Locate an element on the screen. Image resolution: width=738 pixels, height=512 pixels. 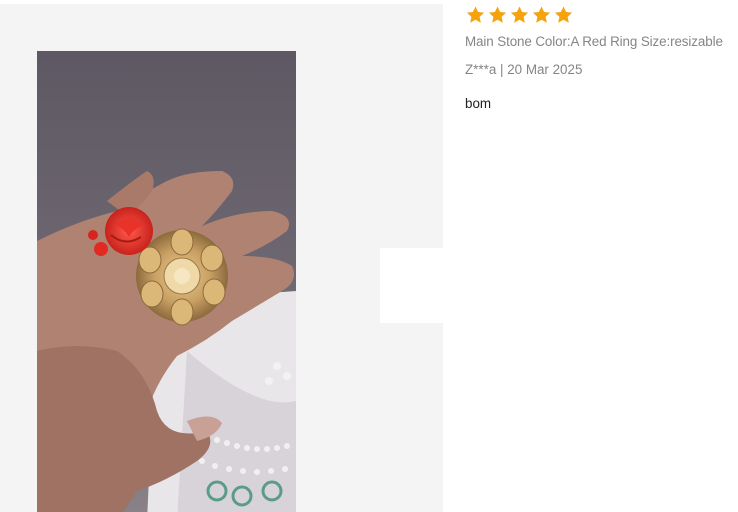
rating-stars is located at coordinates (519, 15).